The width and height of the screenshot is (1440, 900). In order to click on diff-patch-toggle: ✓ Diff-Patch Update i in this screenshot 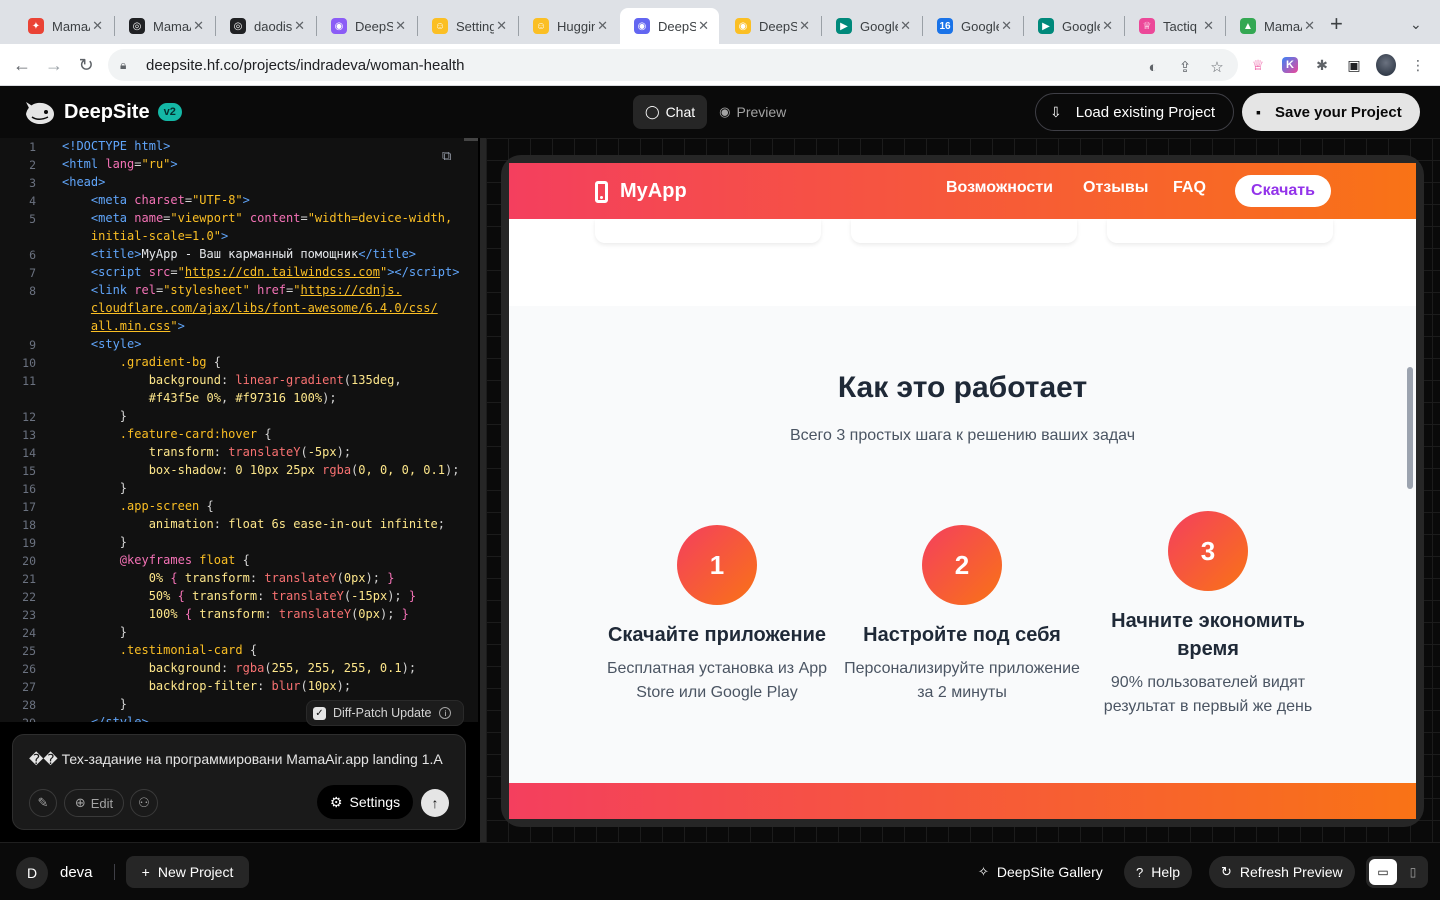, I will do `click(385, 713)`.